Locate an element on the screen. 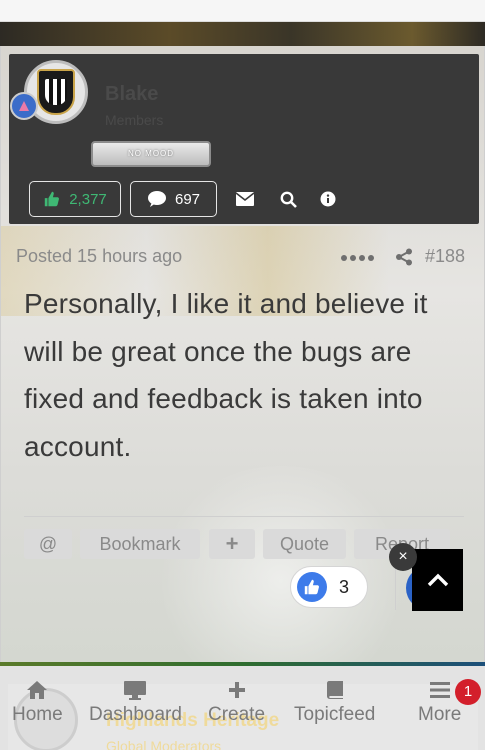  reputation-stat: 2,377 is located at coordinates (75, 199).